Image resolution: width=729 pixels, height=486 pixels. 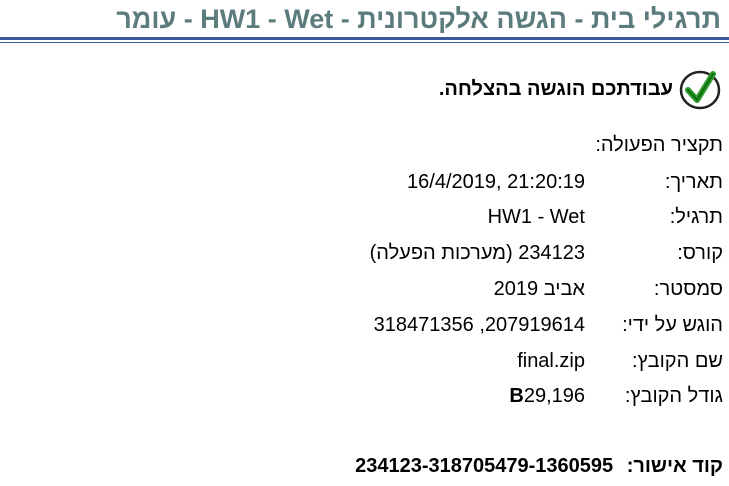 I want to click on exercise-label: תרגיל:, so click(x=696, y=217).